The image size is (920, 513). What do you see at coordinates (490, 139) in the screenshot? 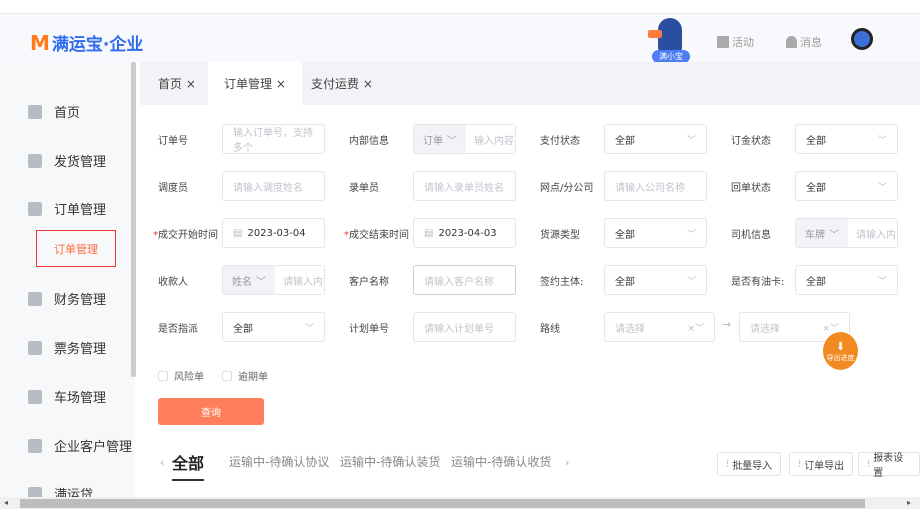
I see `internal-info-input: 输入内容` at bounding box center [490, 139].